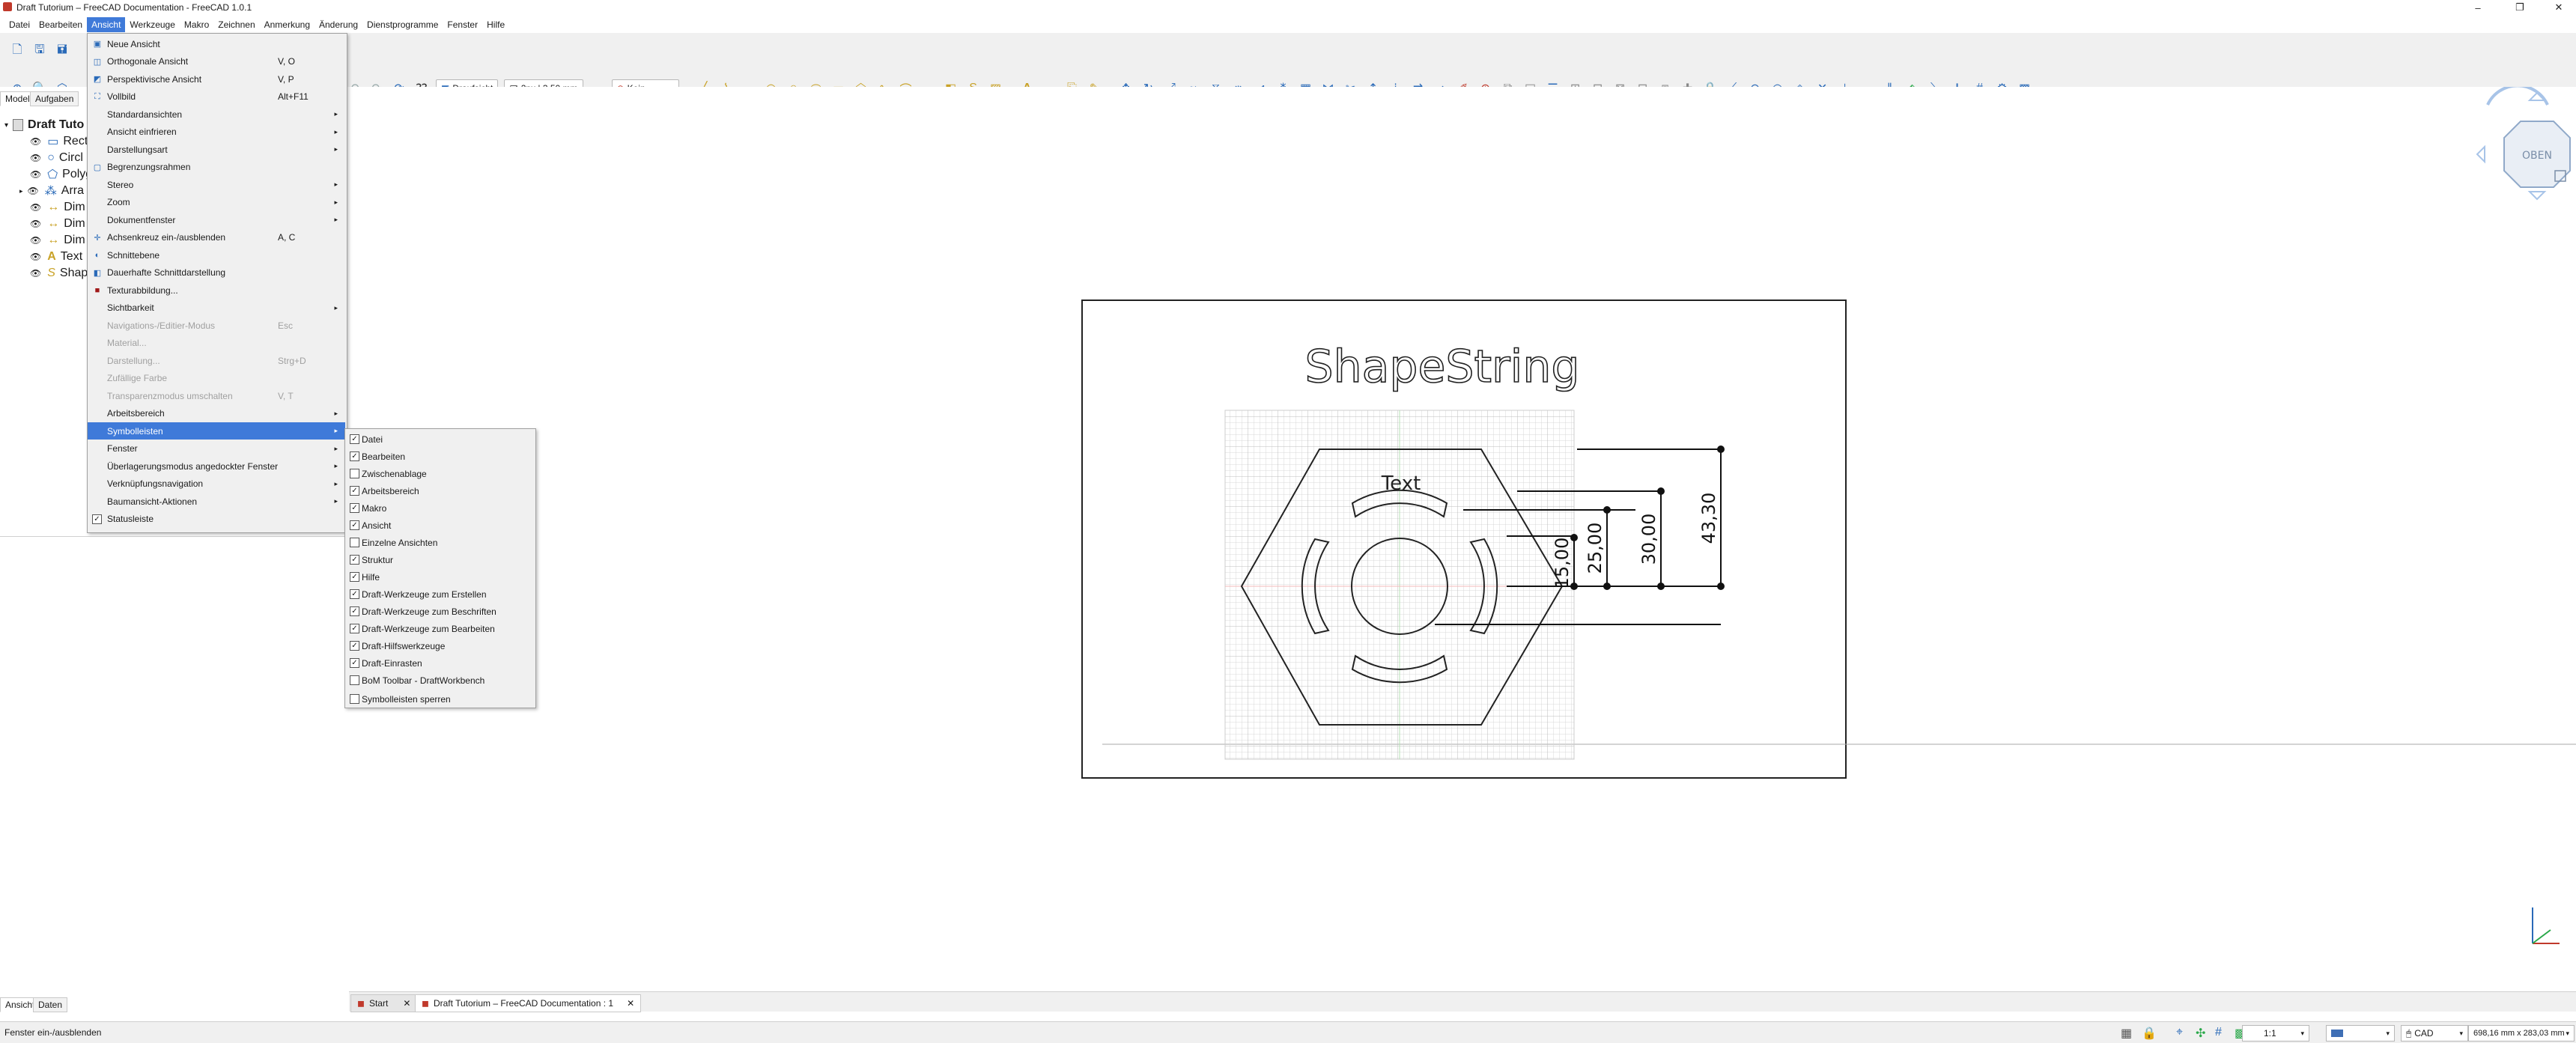  What do you see at coordinates (152, 24) in the screenshot?
I see `menu-werkzeuge: Werkzeuge` at bounding box center [152, 24].